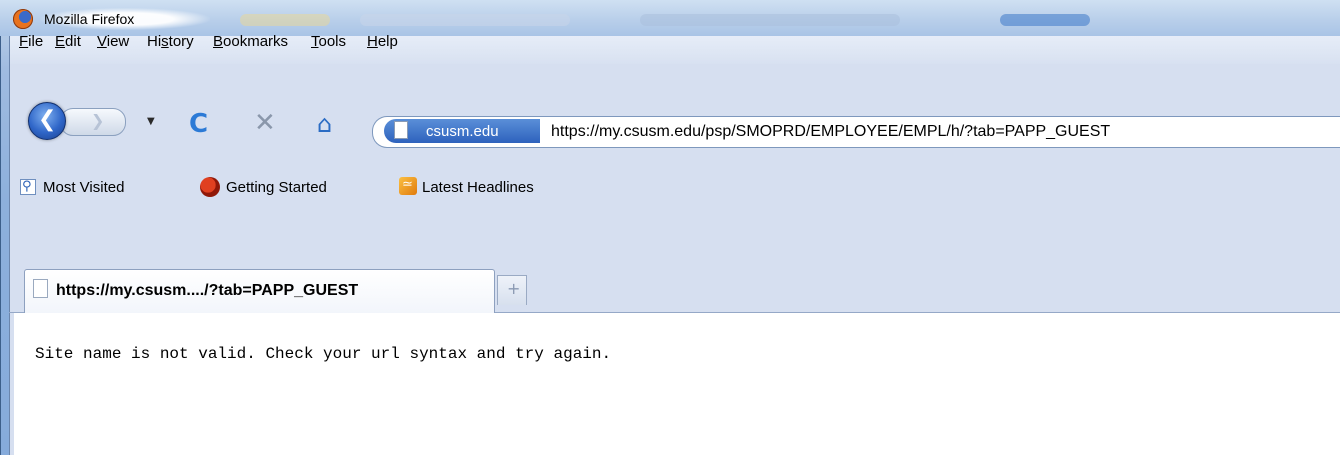  What do you see at coordinates (332, 41) in the screenshot?
I see `menu-tools-label: ools` at bounding box center [332, 41].